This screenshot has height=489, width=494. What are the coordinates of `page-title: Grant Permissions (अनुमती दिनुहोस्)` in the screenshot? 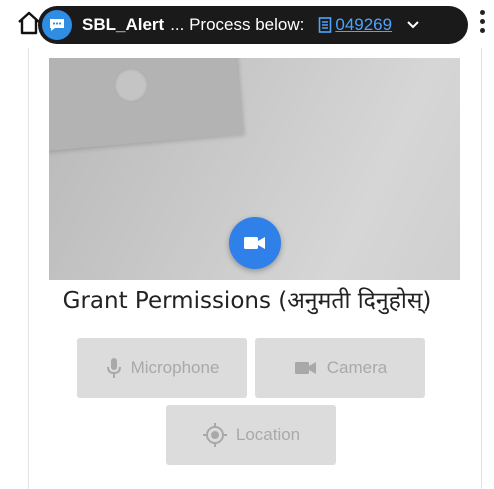 It's located at (247, 301).